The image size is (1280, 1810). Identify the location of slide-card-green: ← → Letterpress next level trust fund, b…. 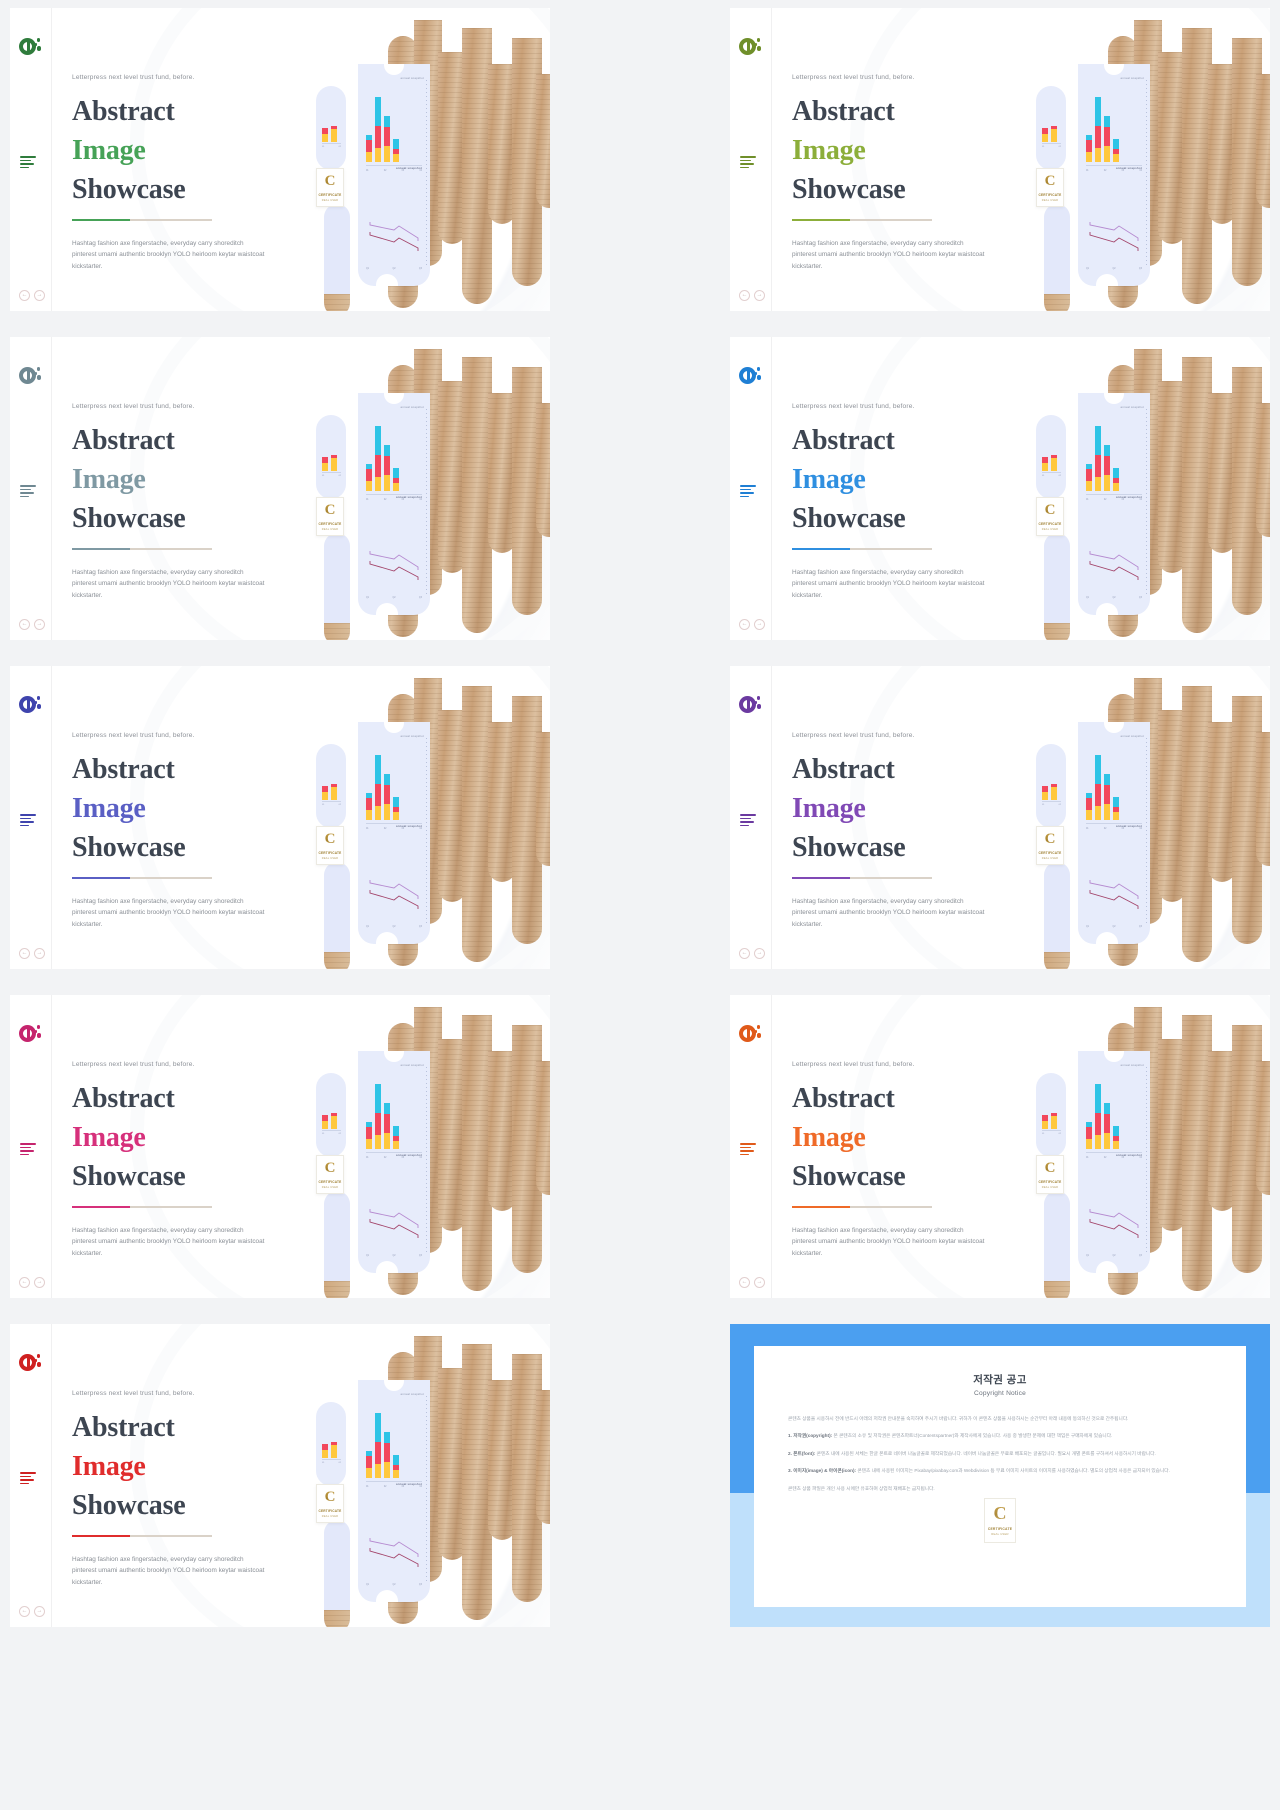
(280, 159).